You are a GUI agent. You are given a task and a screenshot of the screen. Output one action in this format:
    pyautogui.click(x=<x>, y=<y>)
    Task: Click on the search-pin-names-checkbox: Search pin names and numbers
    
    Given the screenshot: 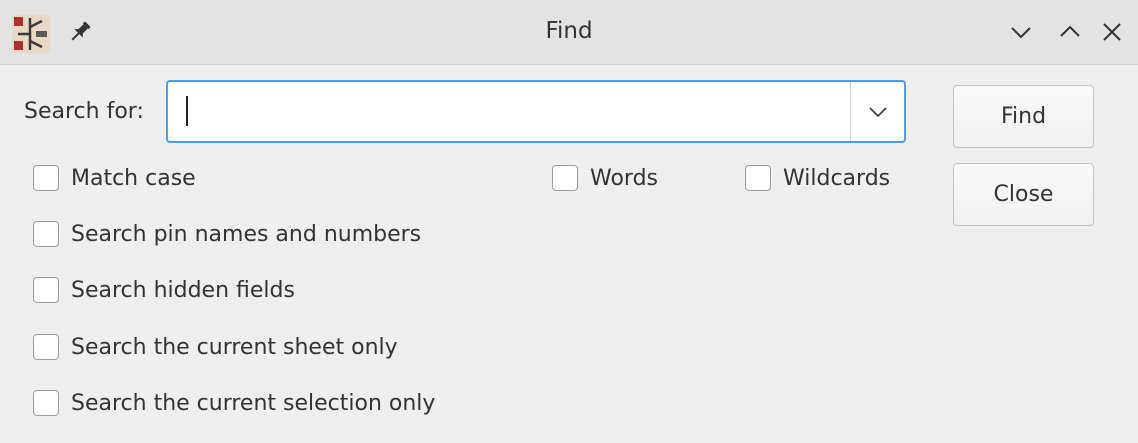 What is the action you would take?
    pyautogui.click(x=227, y=234)
    